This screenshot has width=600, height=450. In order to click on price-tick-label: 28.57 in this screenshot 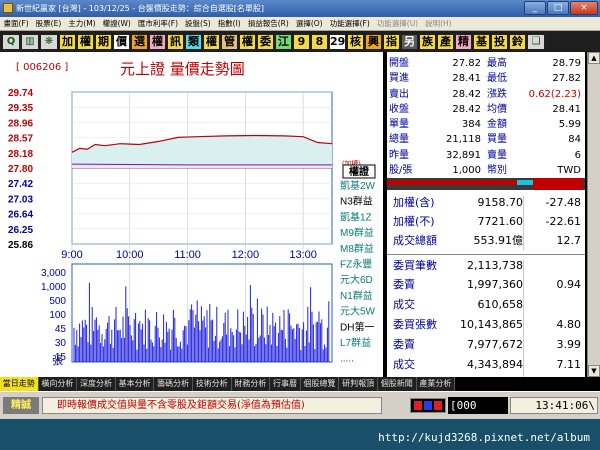, I will do `click(20, 139)`.